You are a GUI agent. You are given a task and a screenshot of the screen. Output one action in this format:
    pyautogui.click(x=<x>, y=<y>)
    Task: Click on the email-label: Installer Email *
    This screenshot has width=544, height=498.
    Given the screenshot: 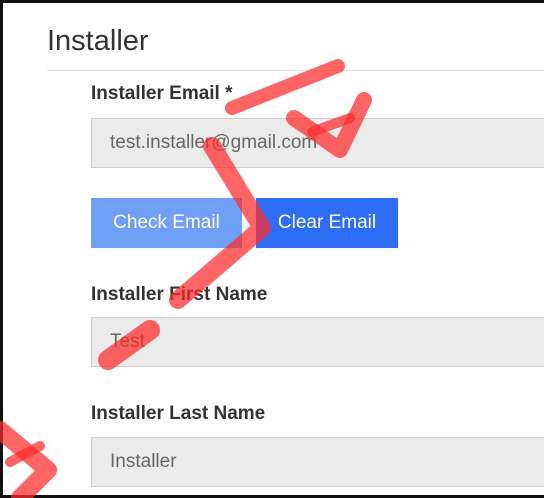 What is the action you would take?
    pyautogui.click(x=162, y=93)
    